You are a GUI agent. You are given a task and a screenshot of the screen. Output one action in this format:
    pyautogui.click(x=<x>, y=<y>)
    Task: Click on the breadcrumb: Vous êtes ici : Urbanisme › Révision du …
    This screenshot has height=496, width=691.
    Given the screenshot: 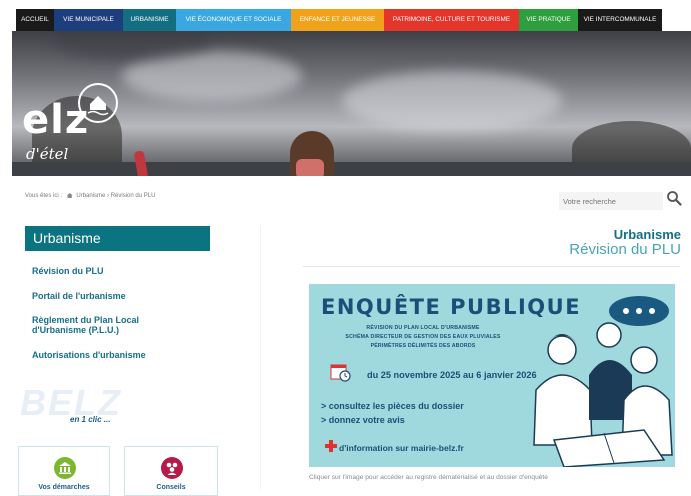 What is the action you would take?
    pyautogui.click(x=90, y=196)
    